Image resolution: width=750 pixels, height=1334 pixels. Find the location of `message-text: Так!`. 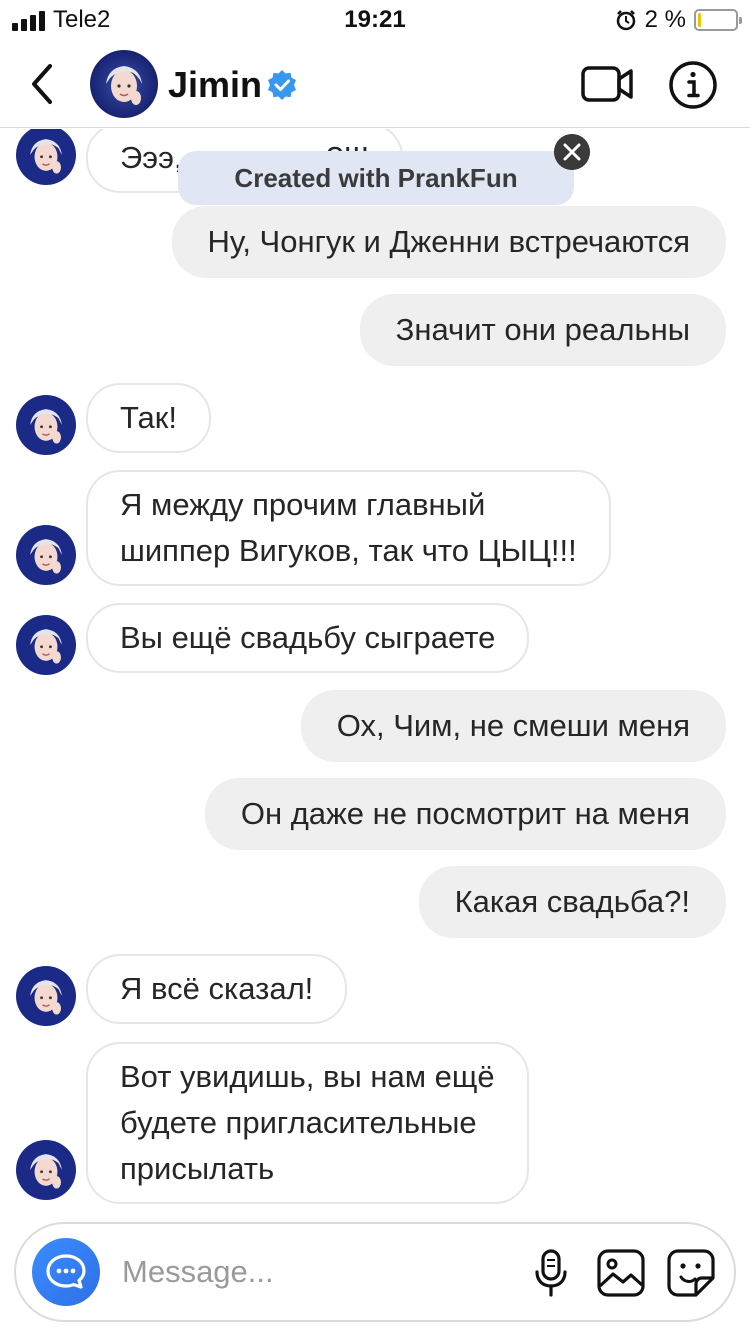

message-text: Так! is located at coordinates (148, 417).